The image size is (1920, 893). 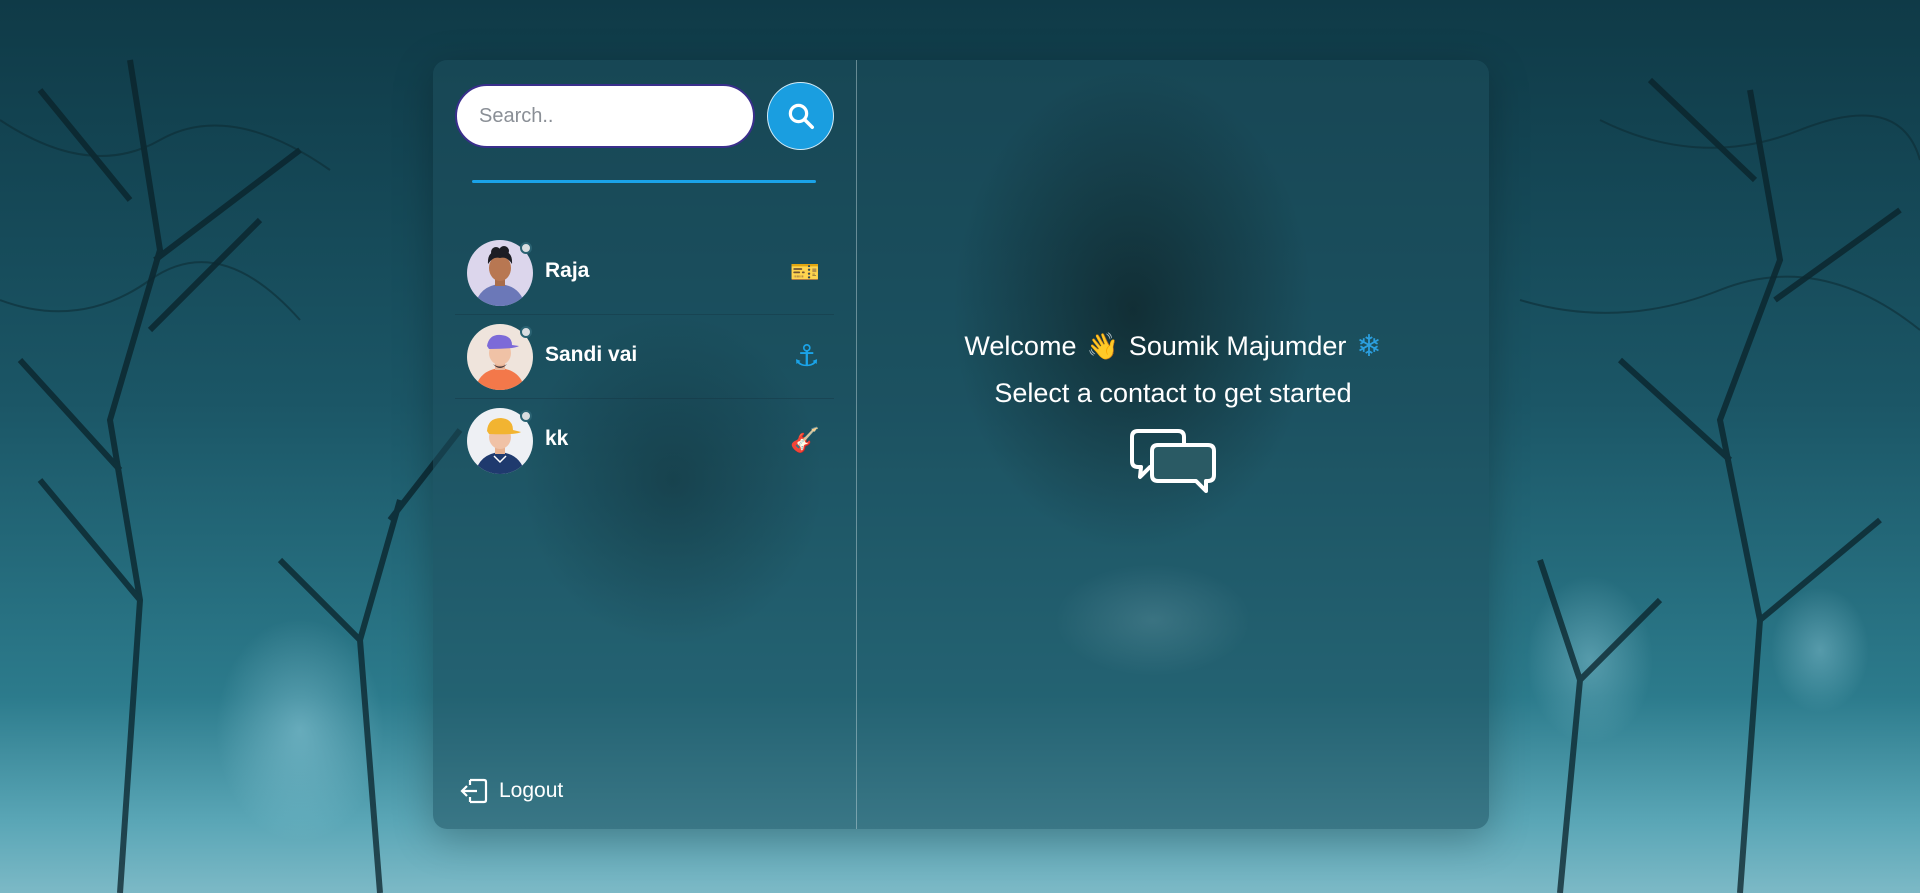 I want to click on chat-bubbles-icon, so click(x=1173, y=462).